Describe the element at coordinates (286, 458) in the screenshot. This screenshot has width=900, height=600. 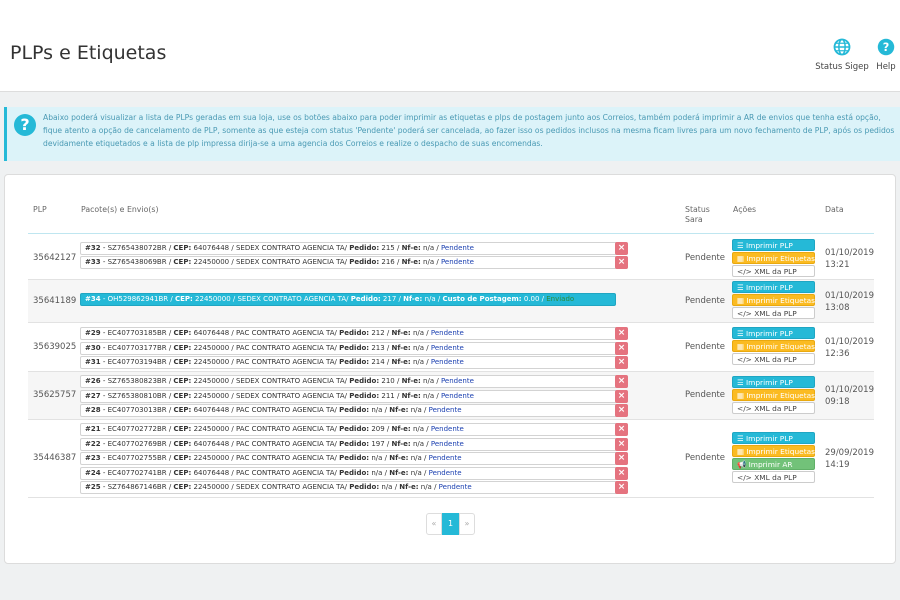
I see `service-name: PAC CONTRATO AGENCIA TA/` at that location.